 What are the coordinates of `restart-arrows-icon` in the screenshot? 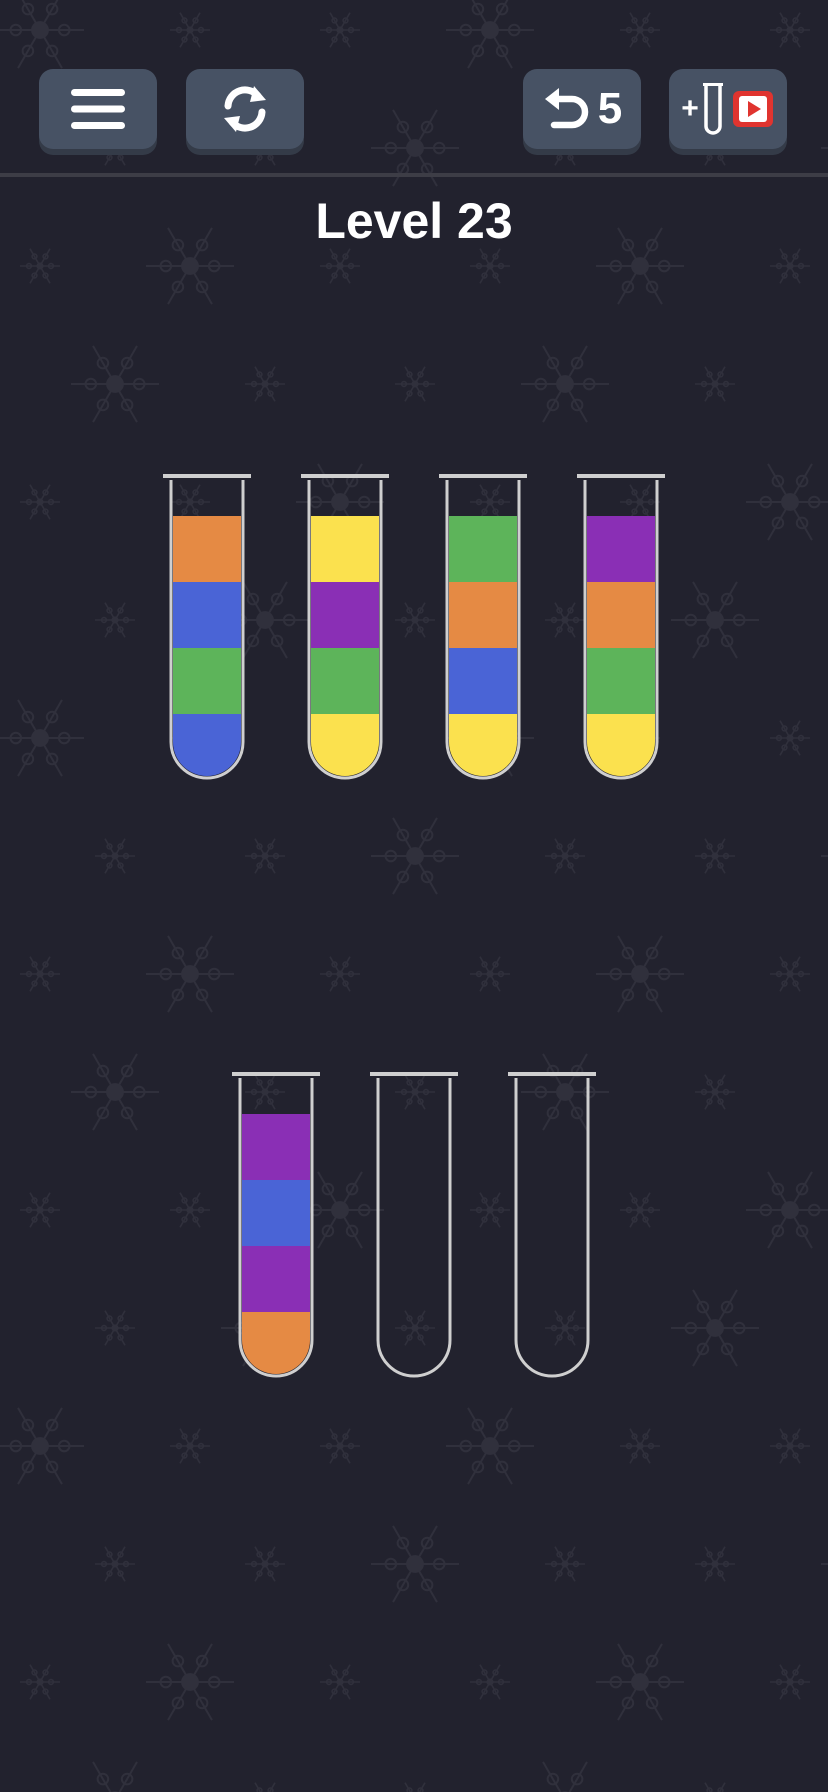 It's located at (245, 109).